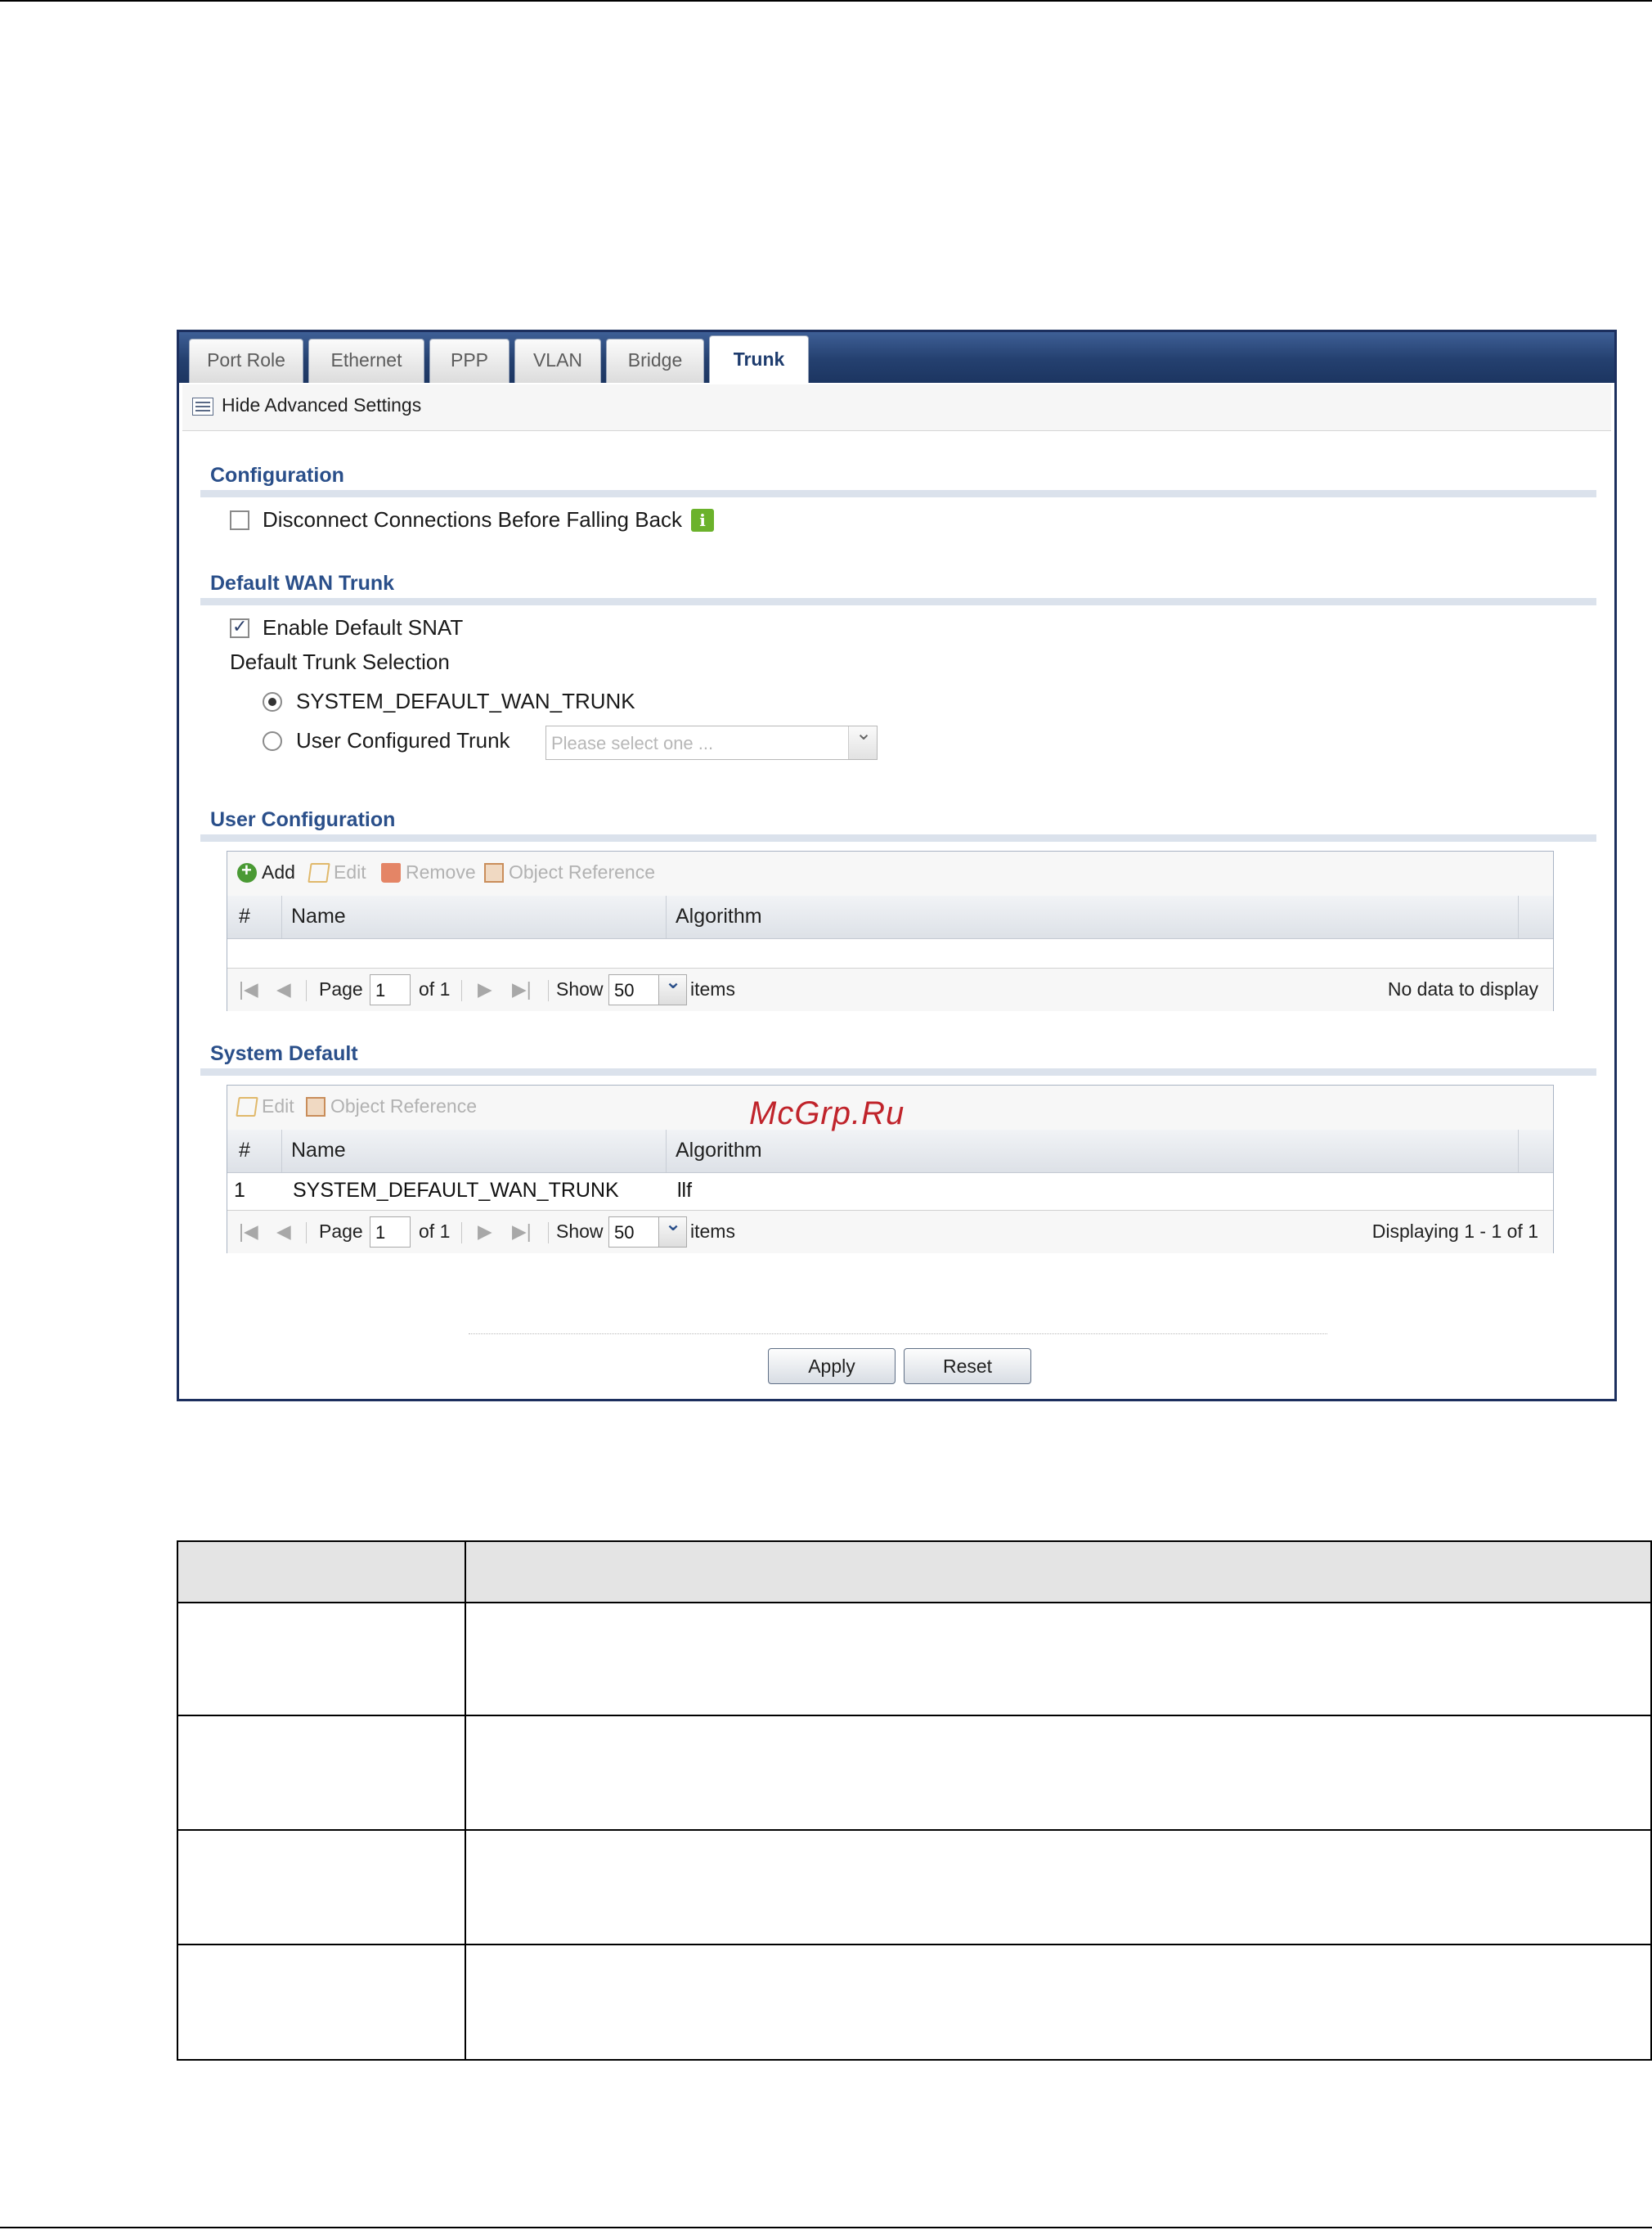 This screenshot has height=2230, width=1652. Describe the element at coordinates (363, 627) in the screenshot. I see `enable-default-snat-label: Enable Default SNAT` at that location.